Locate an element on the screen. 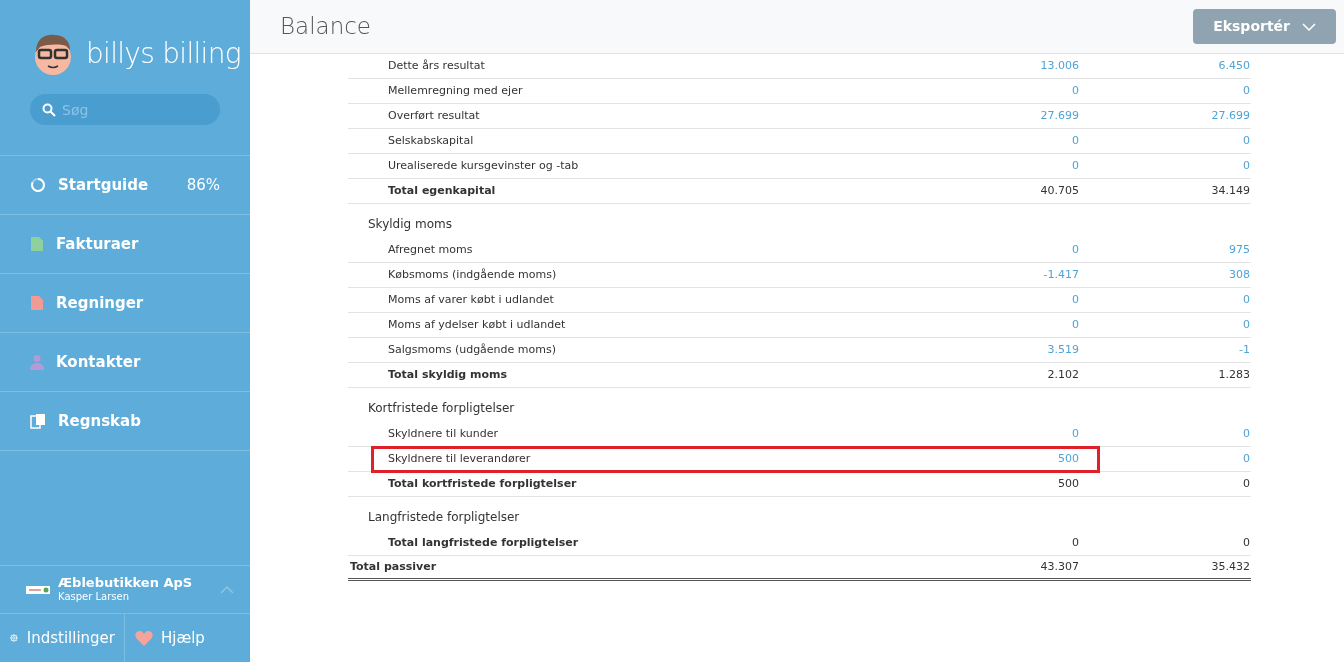 This screenshot has width=1344, height=662. user-name: Kasper Larsen is located at coordinates (94, 597).